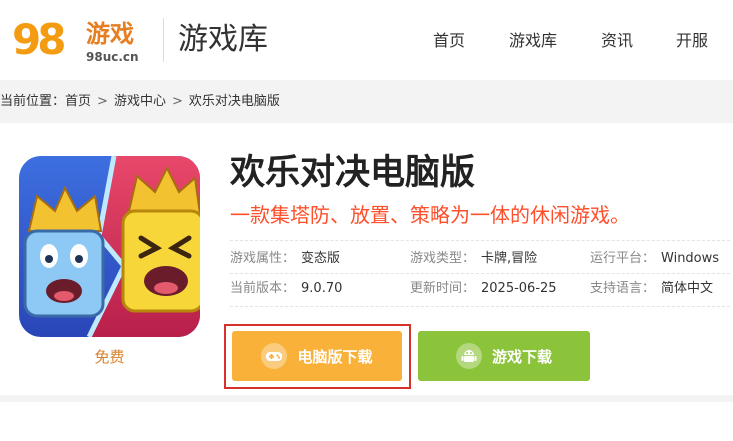 This screenshot has height=441, width=733. What do you see at coordinates (109, 246) in the screenshot?
I see `game-app-icon` at bounding box center [109, 246].